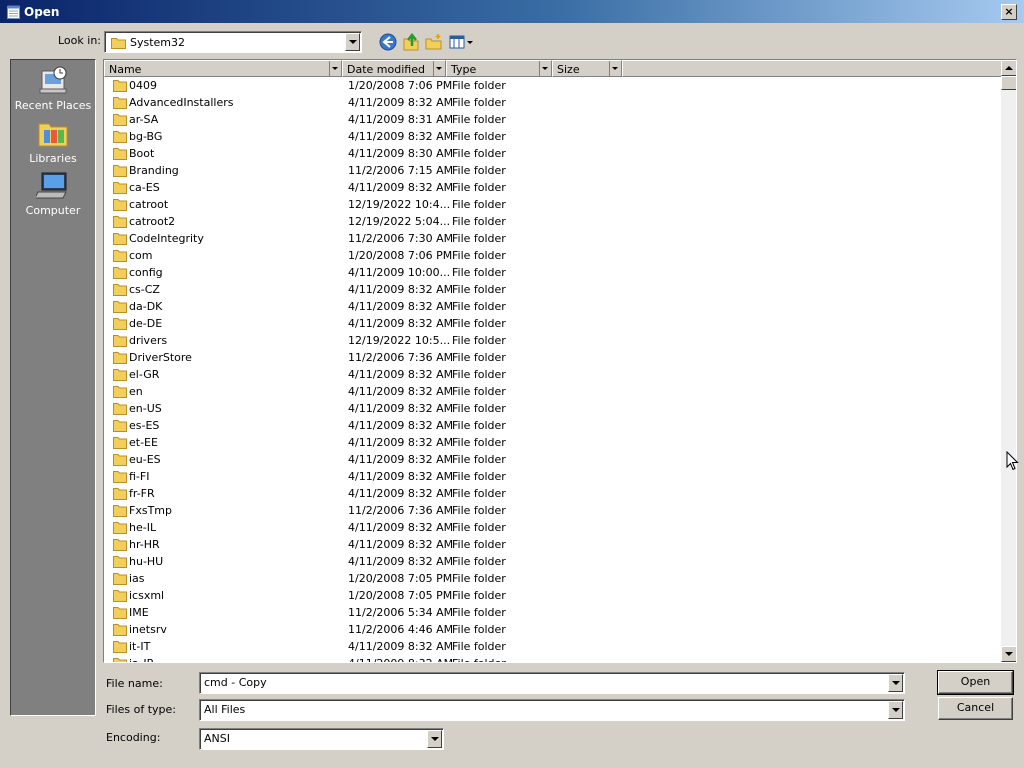  Describe the element at coordinates (154, 170) in the screenshot. I see `file-name: Branding` at that location.